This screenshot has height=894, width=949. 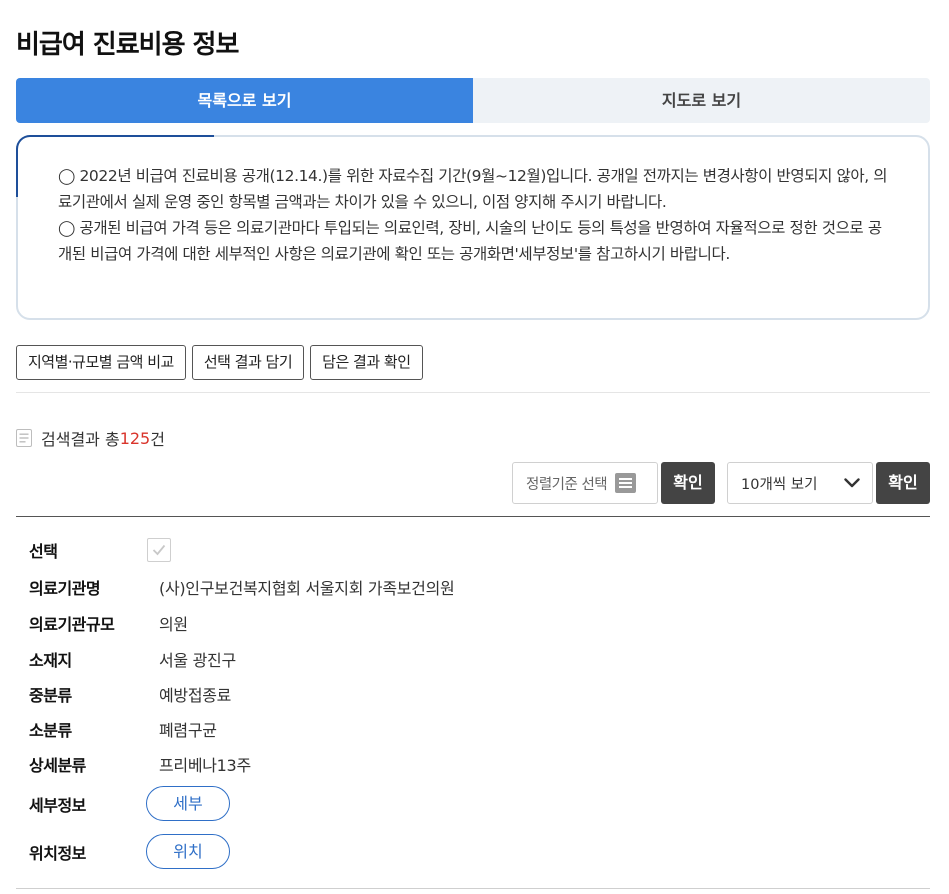 What do you see at coordinates (140, 764) in the screenshot?
I see `row-detail-category: 상세분류 프리베나13주` at bounding box center [140, 764].